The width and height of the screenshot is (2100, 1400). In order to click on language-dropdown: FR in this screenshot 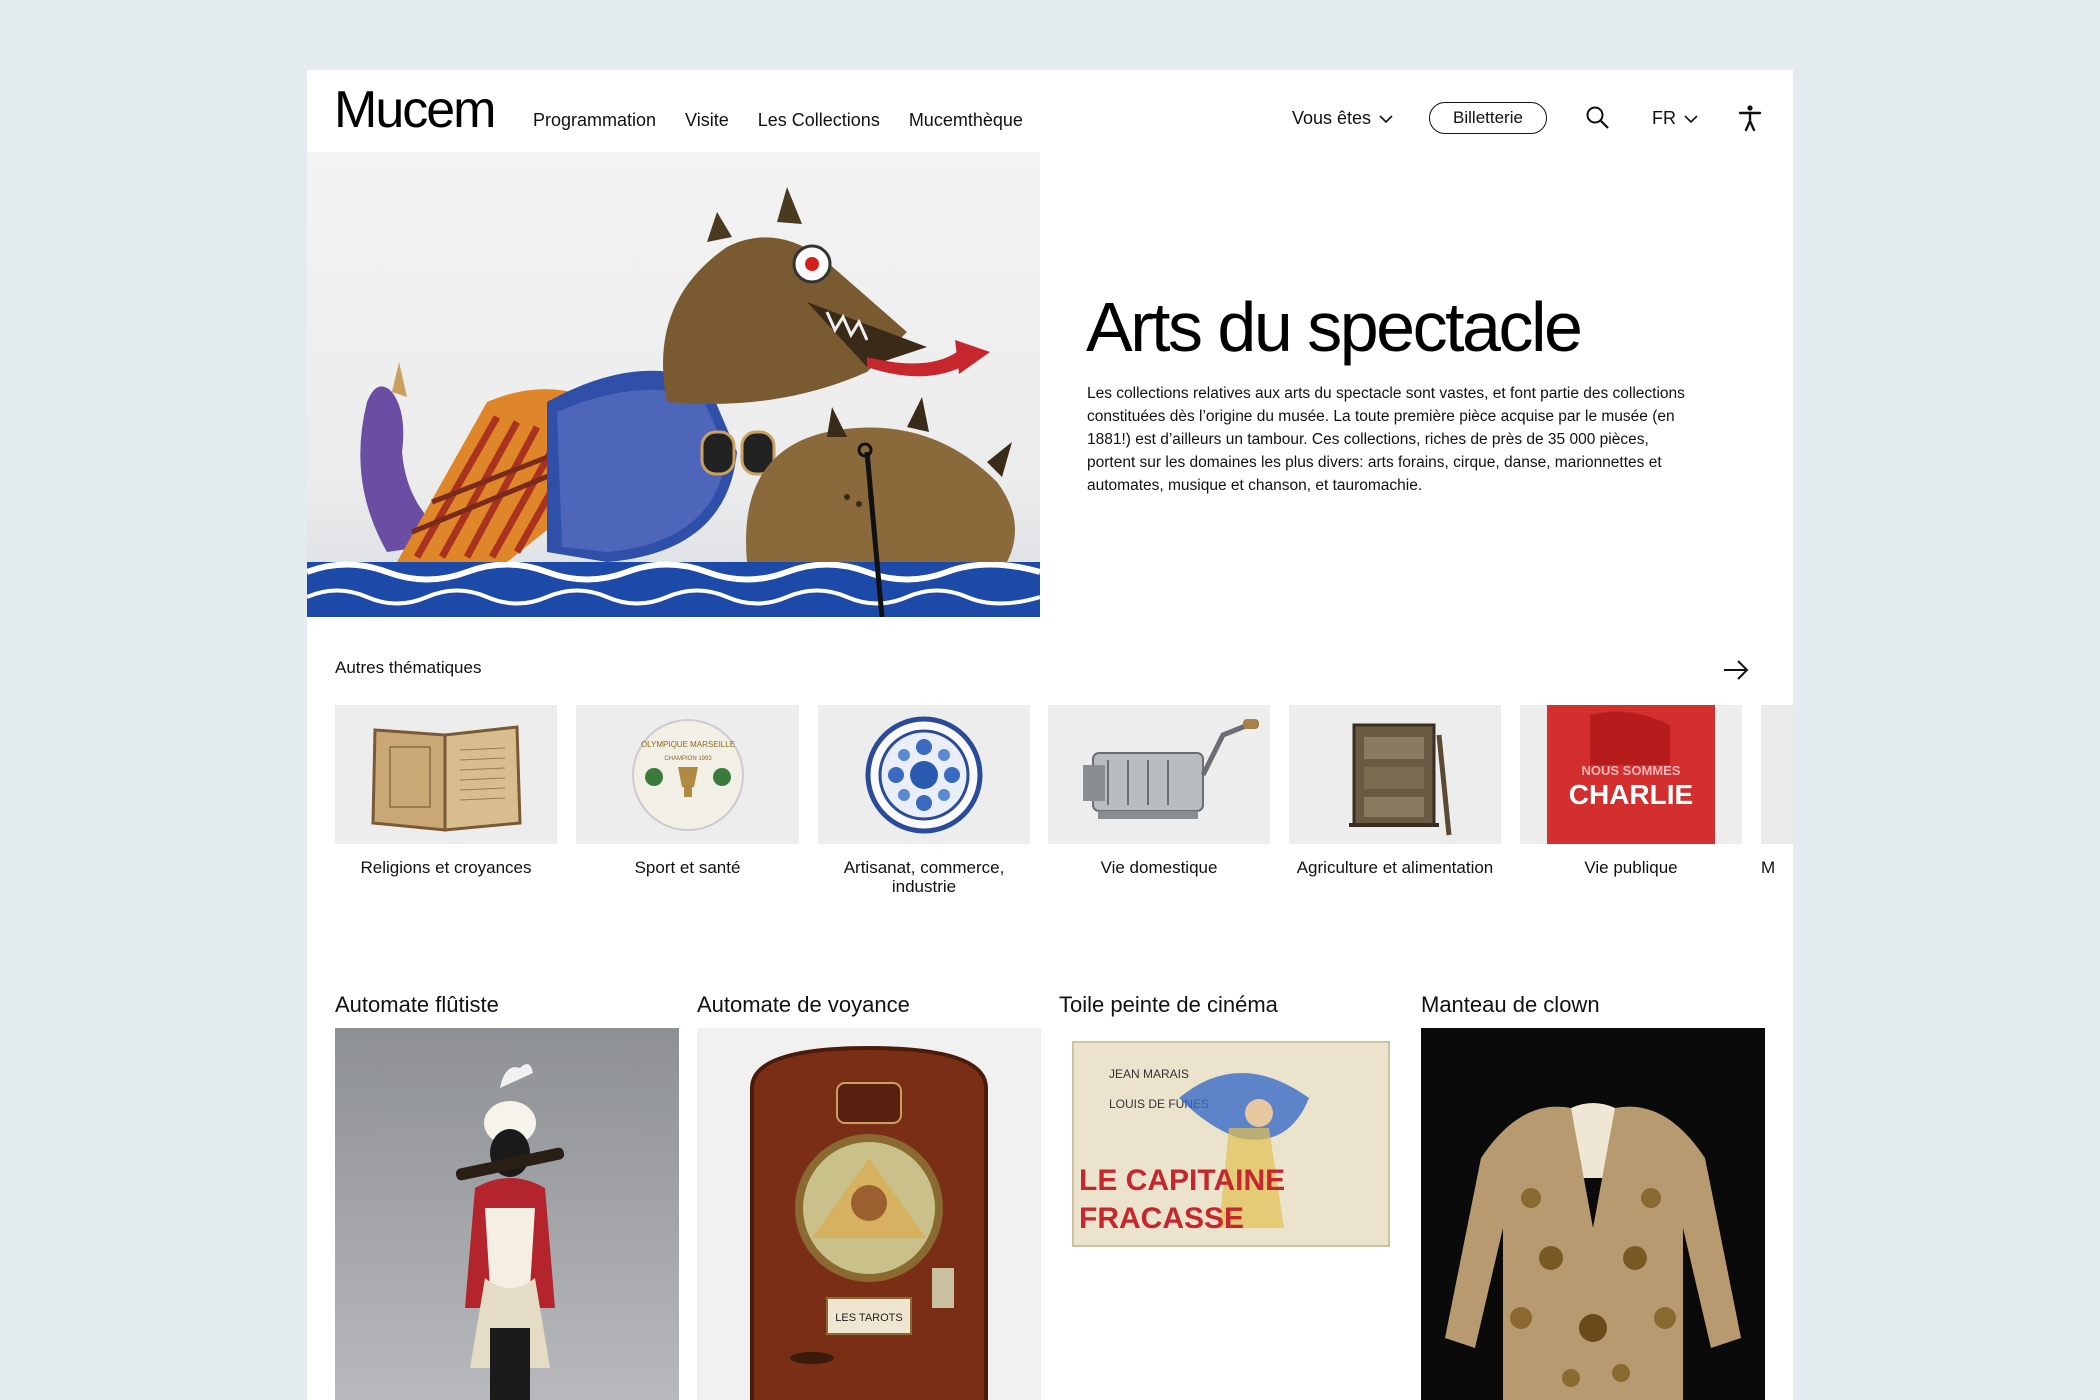, I will do `click(1675, 118)`.